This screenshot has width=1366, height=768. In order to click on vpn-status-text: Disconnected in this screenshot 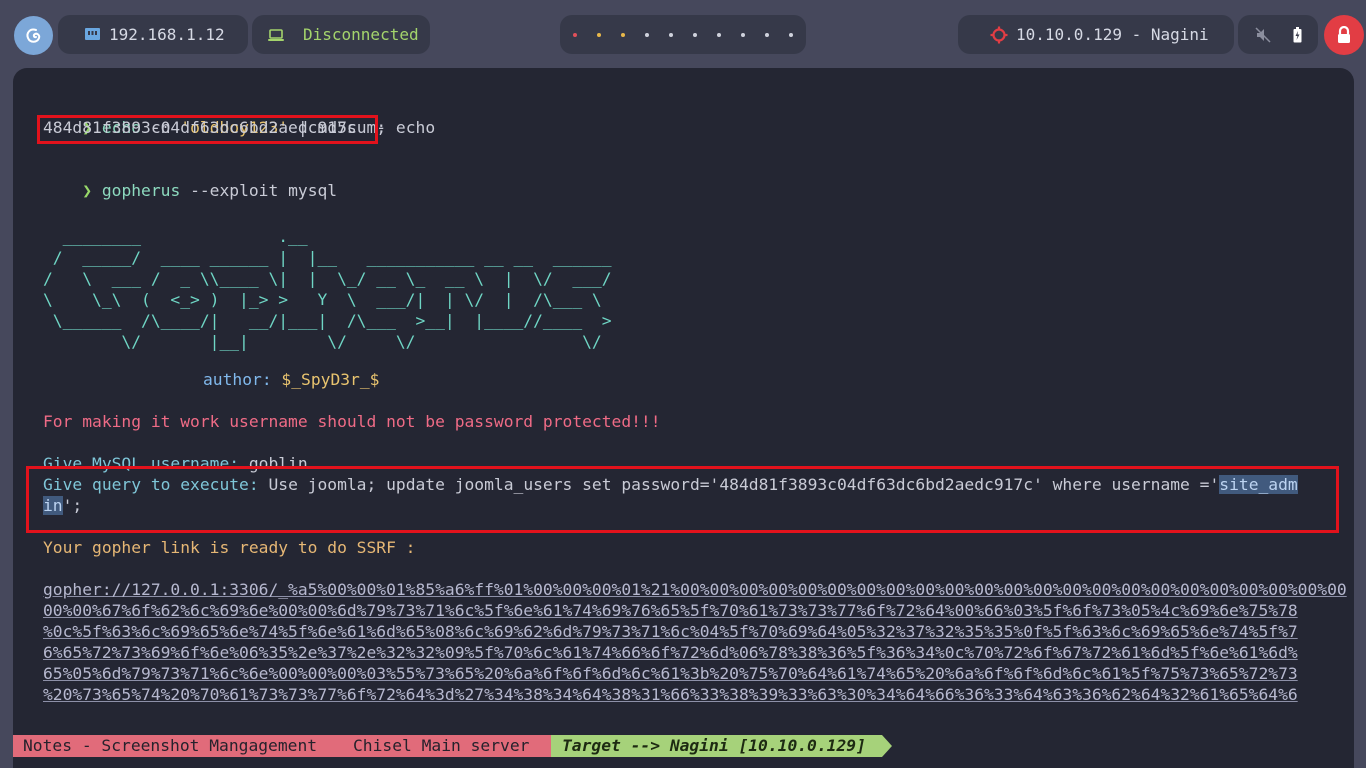, I will do `click(361, 34)`.